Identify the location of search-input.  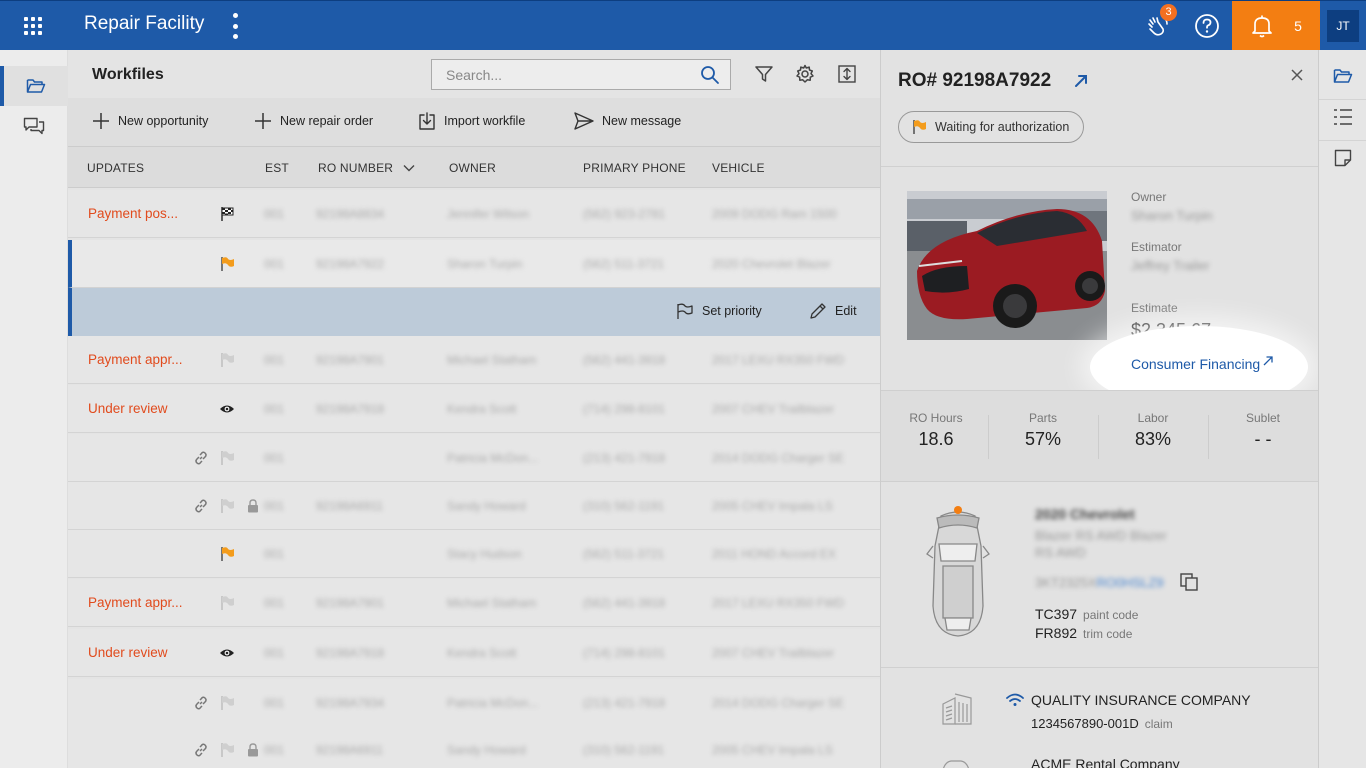
(557, 74).